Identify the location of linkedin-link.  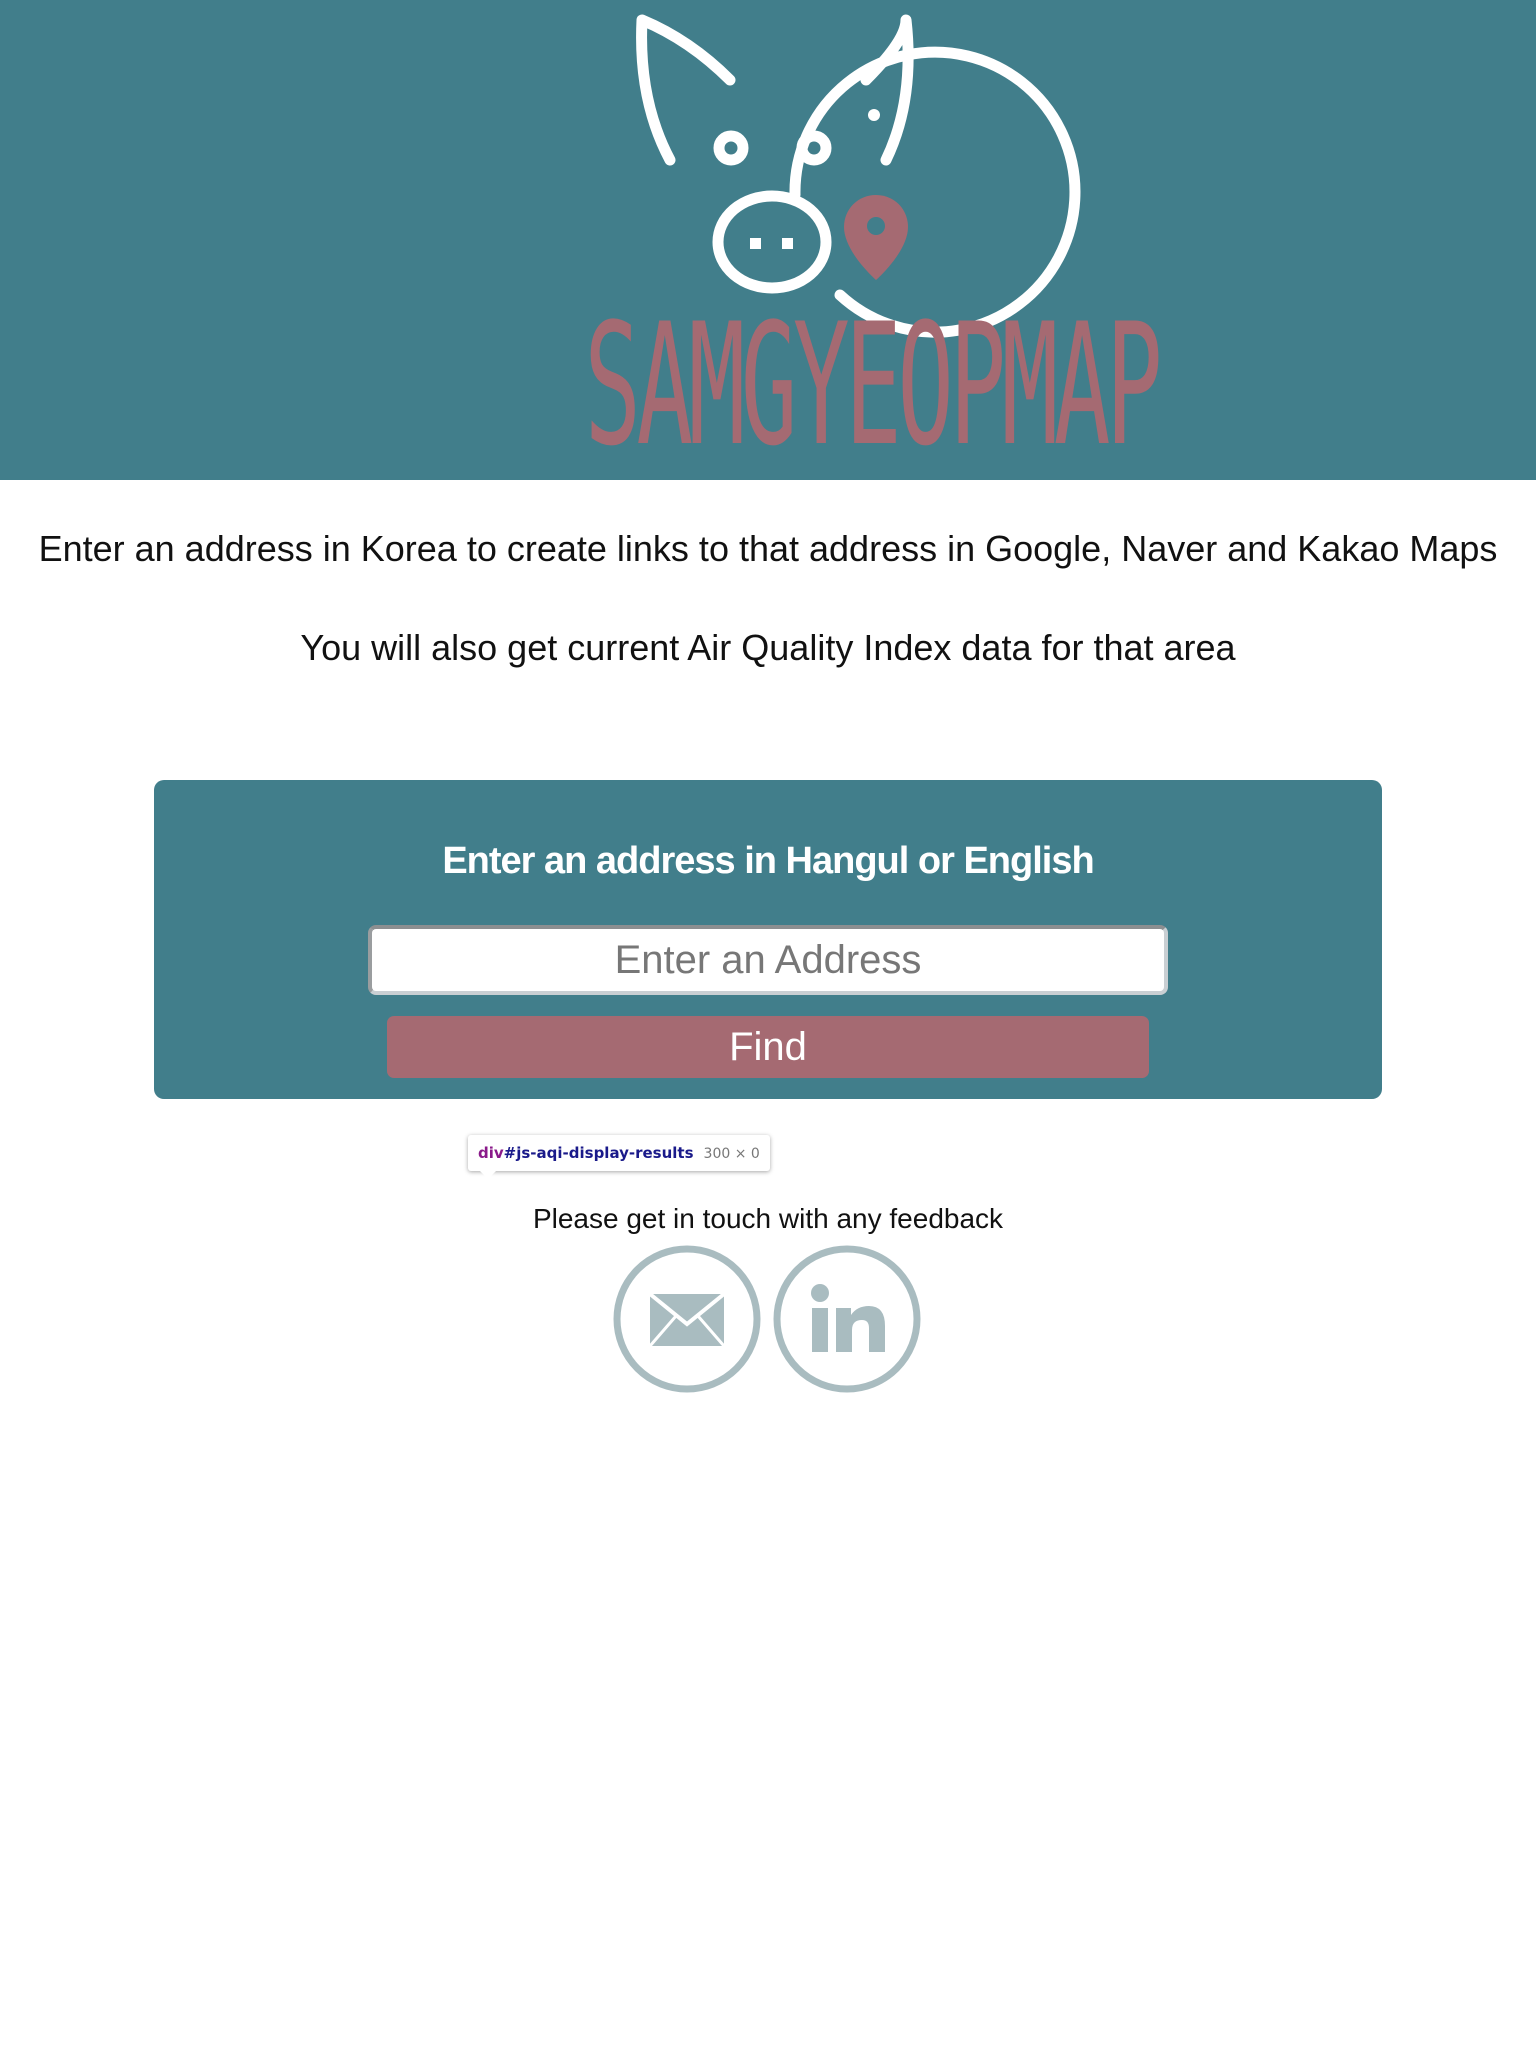
(847, 1319).